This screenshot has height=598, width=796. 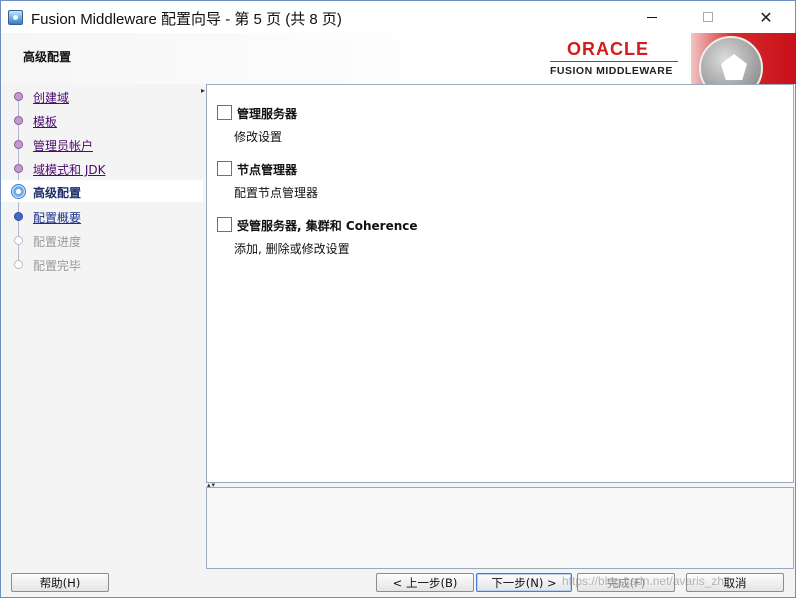 What do you see at coordinates (57, 242) in the screenshot?
I see `step-label: 配置进度` at bounding box center [57, 242].